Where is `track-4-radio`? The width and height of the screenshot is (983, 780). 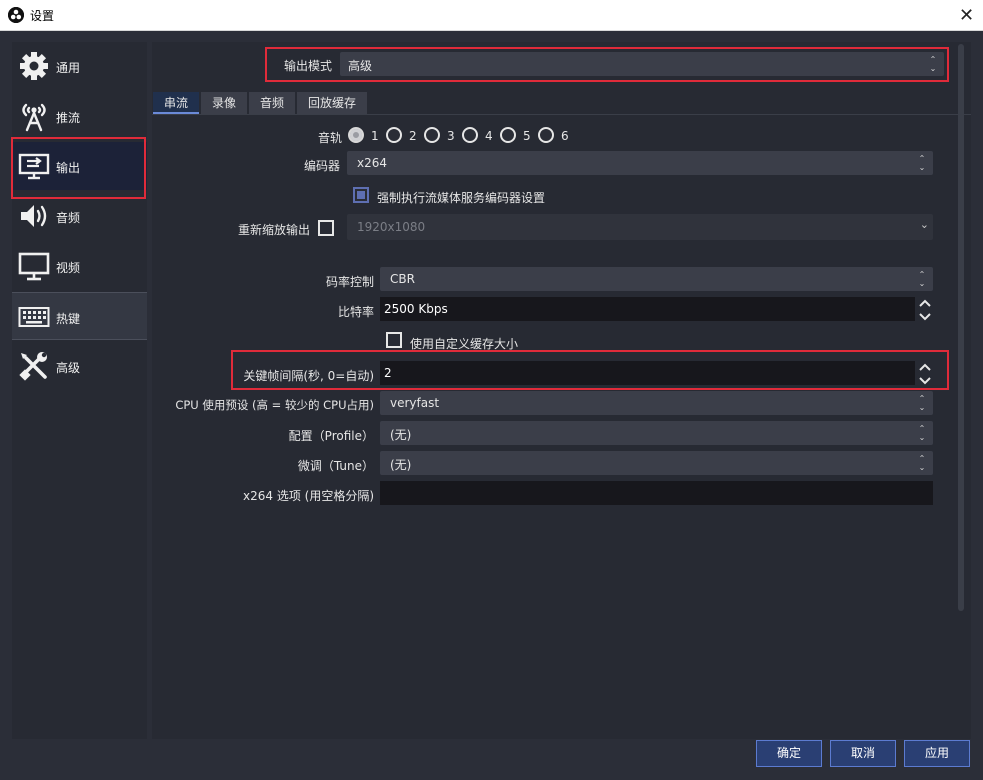 track-4-radio is located at coordinates (470, 135).